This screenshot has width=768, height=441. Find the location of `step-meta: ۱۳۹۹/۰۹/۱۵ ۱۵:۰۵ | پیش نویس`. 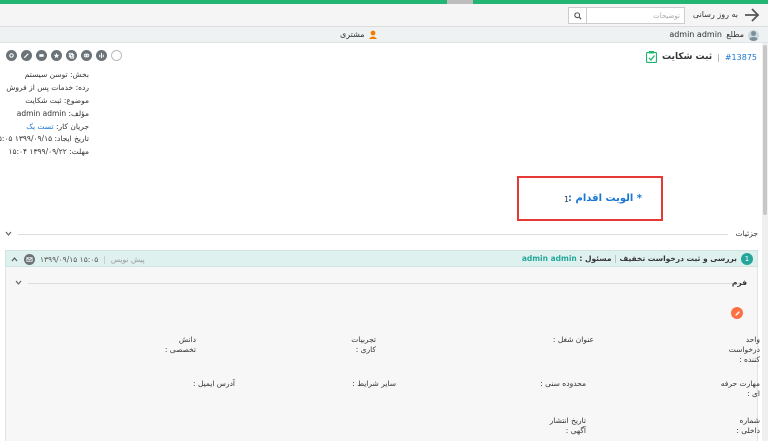

step-meta: ۱۳۹۹/۰۹/۱۵ ۱۵:۰۵ | پیش نویس is located at coordinates (77, 259).